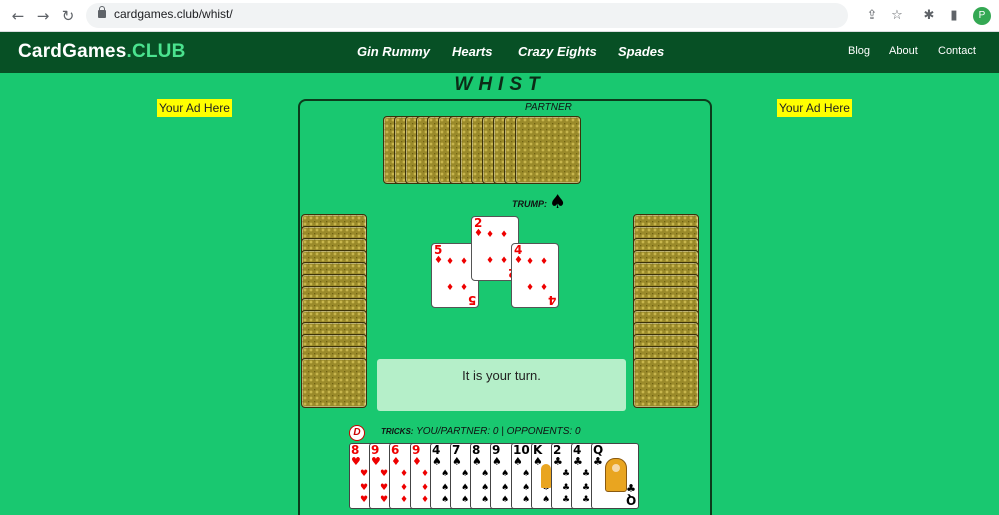 The width and height of the screenshot is (999, 515). I want to click on address-bar: cardgames.club/whist/, so click(467, 15).